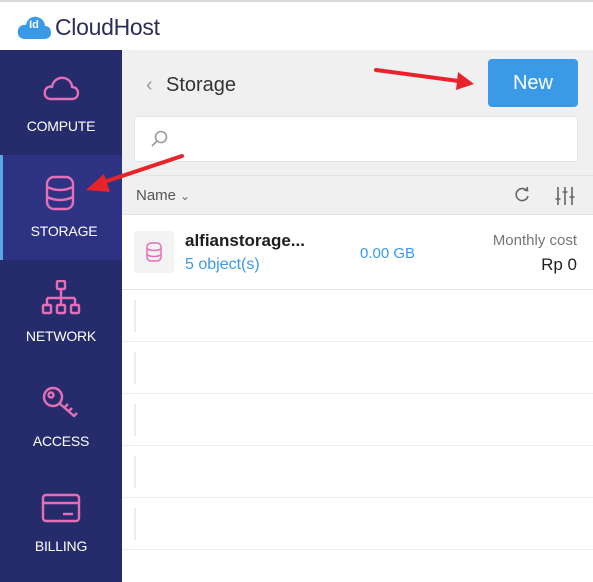 The image size is (593, 582). Describe the element at coordinates (370, 139) in the screenshot. I see `search-input` at that location.